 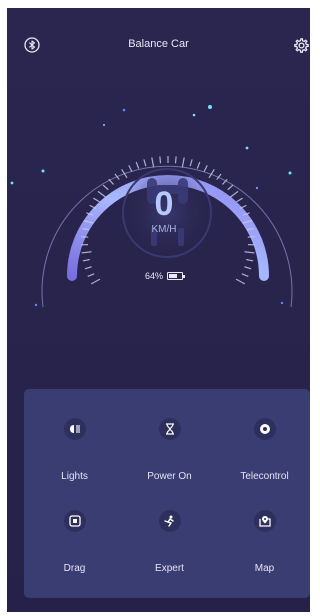 I want to click on lights-label: Lights, so click(x=74, y=476).